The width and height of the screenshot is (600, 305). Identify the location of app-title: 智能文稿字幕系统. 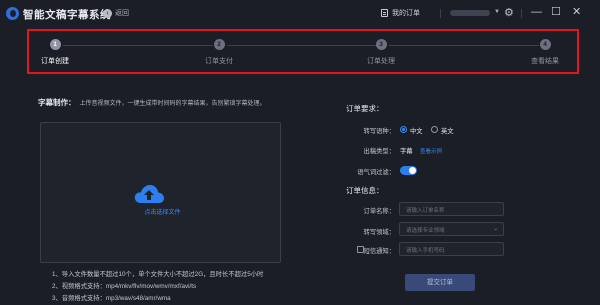
(67, 15).